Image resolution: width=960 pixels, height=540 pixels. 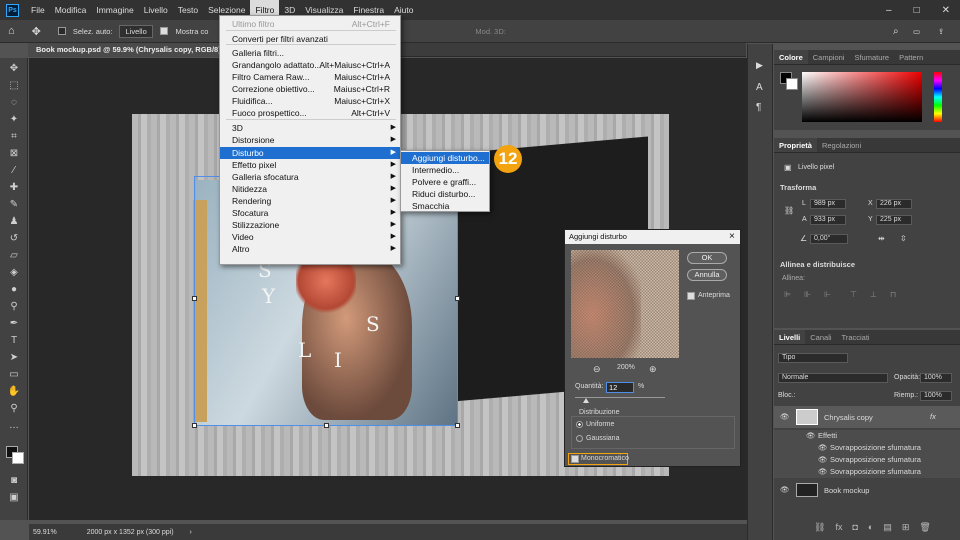 What do you see at coordinates (862, 97) in the screenshot?
I see `color-field` at bounding box center [862, 97].